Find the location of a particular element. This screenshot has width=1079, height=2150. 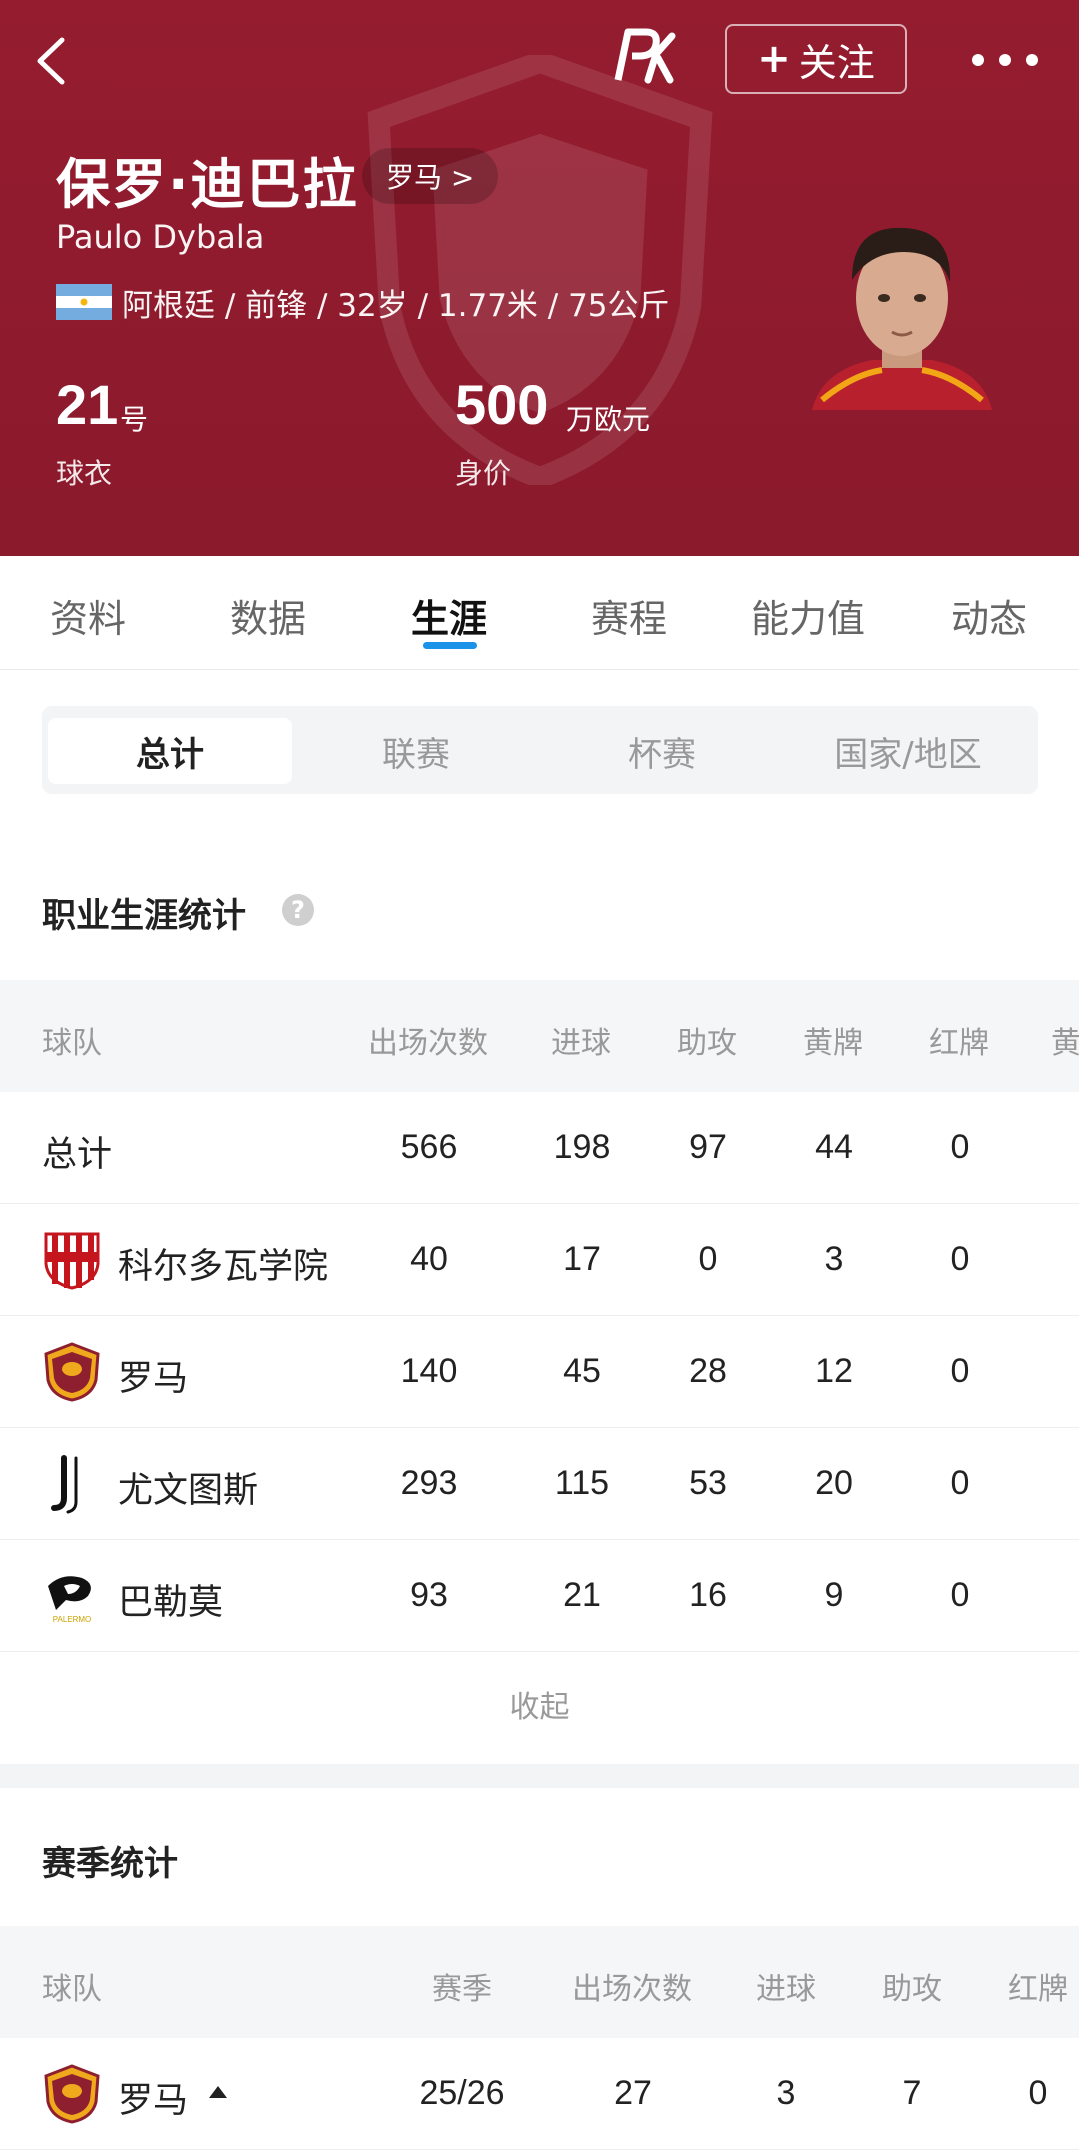

cell-goals: 115 is located at coordinates (582, 1483).